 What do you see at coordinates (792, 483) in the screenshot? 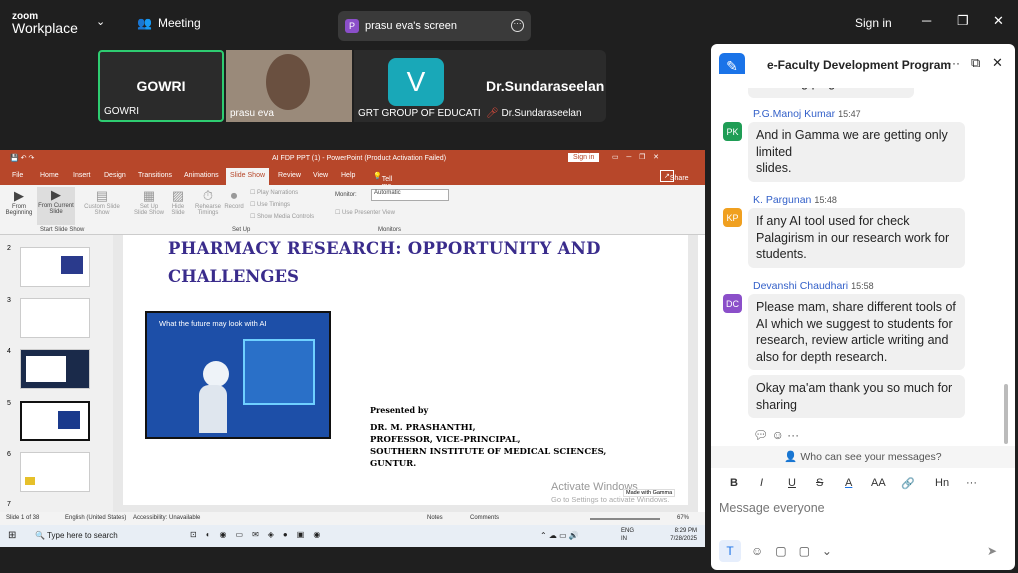
I see `underline-button: U` at bounding box center [792, 483].